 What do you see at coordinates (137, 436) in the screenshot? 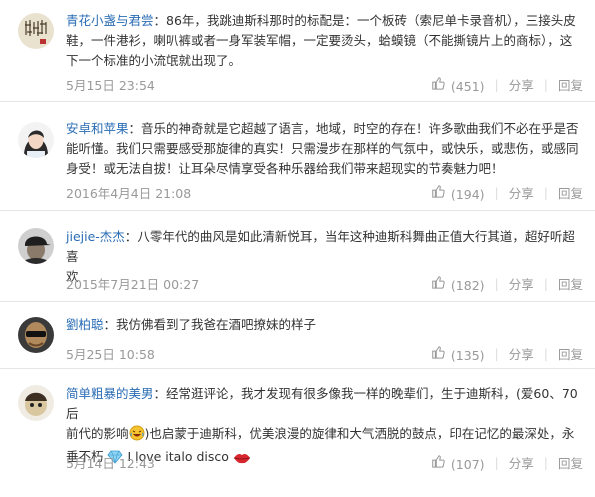
I see `laughing-emoji-icon` at bounding box center [137, 436].